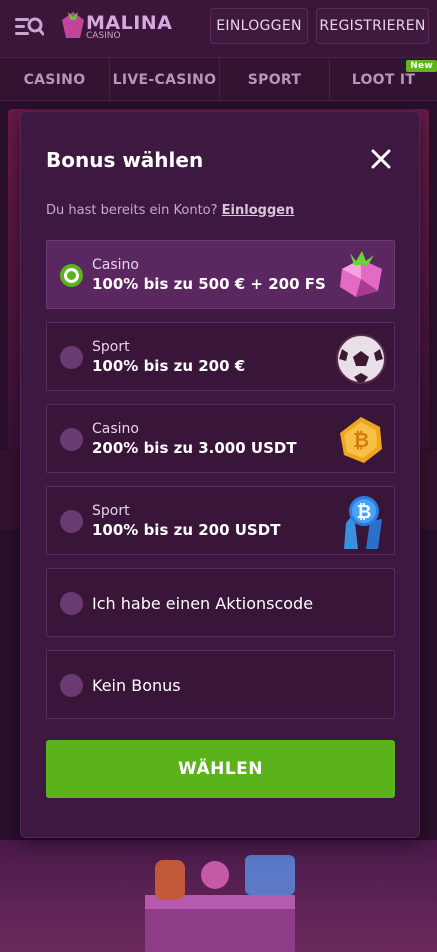 The height and width of the screenshot is (952, 437). Describe the element at coordinates (220, 769) in the screenshot. I see `choose-bonus-button: WÄHLEN` at that location.